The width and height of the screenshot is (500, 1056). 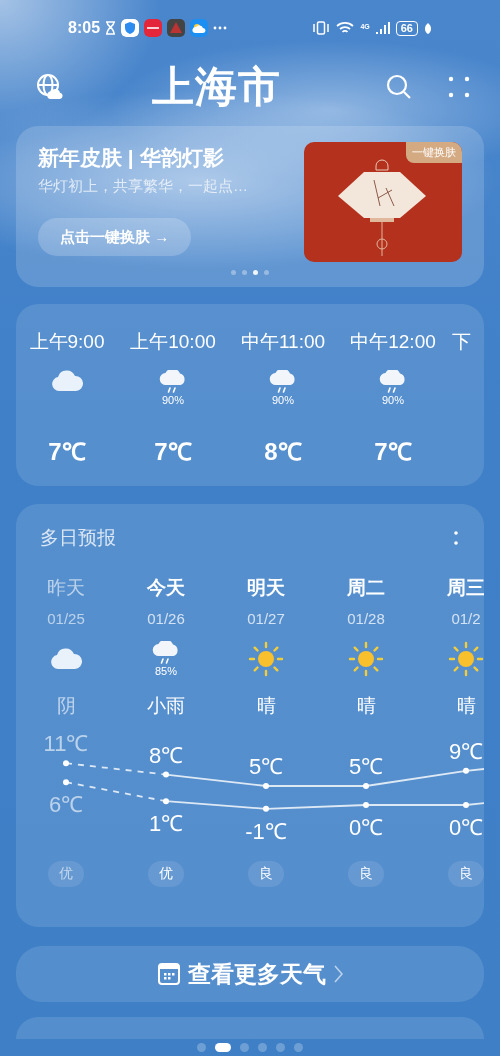 What do you see at coordinates (266, 588) in the screenshot?
I see `day-label: 明天` at bounding box center [266, 588].